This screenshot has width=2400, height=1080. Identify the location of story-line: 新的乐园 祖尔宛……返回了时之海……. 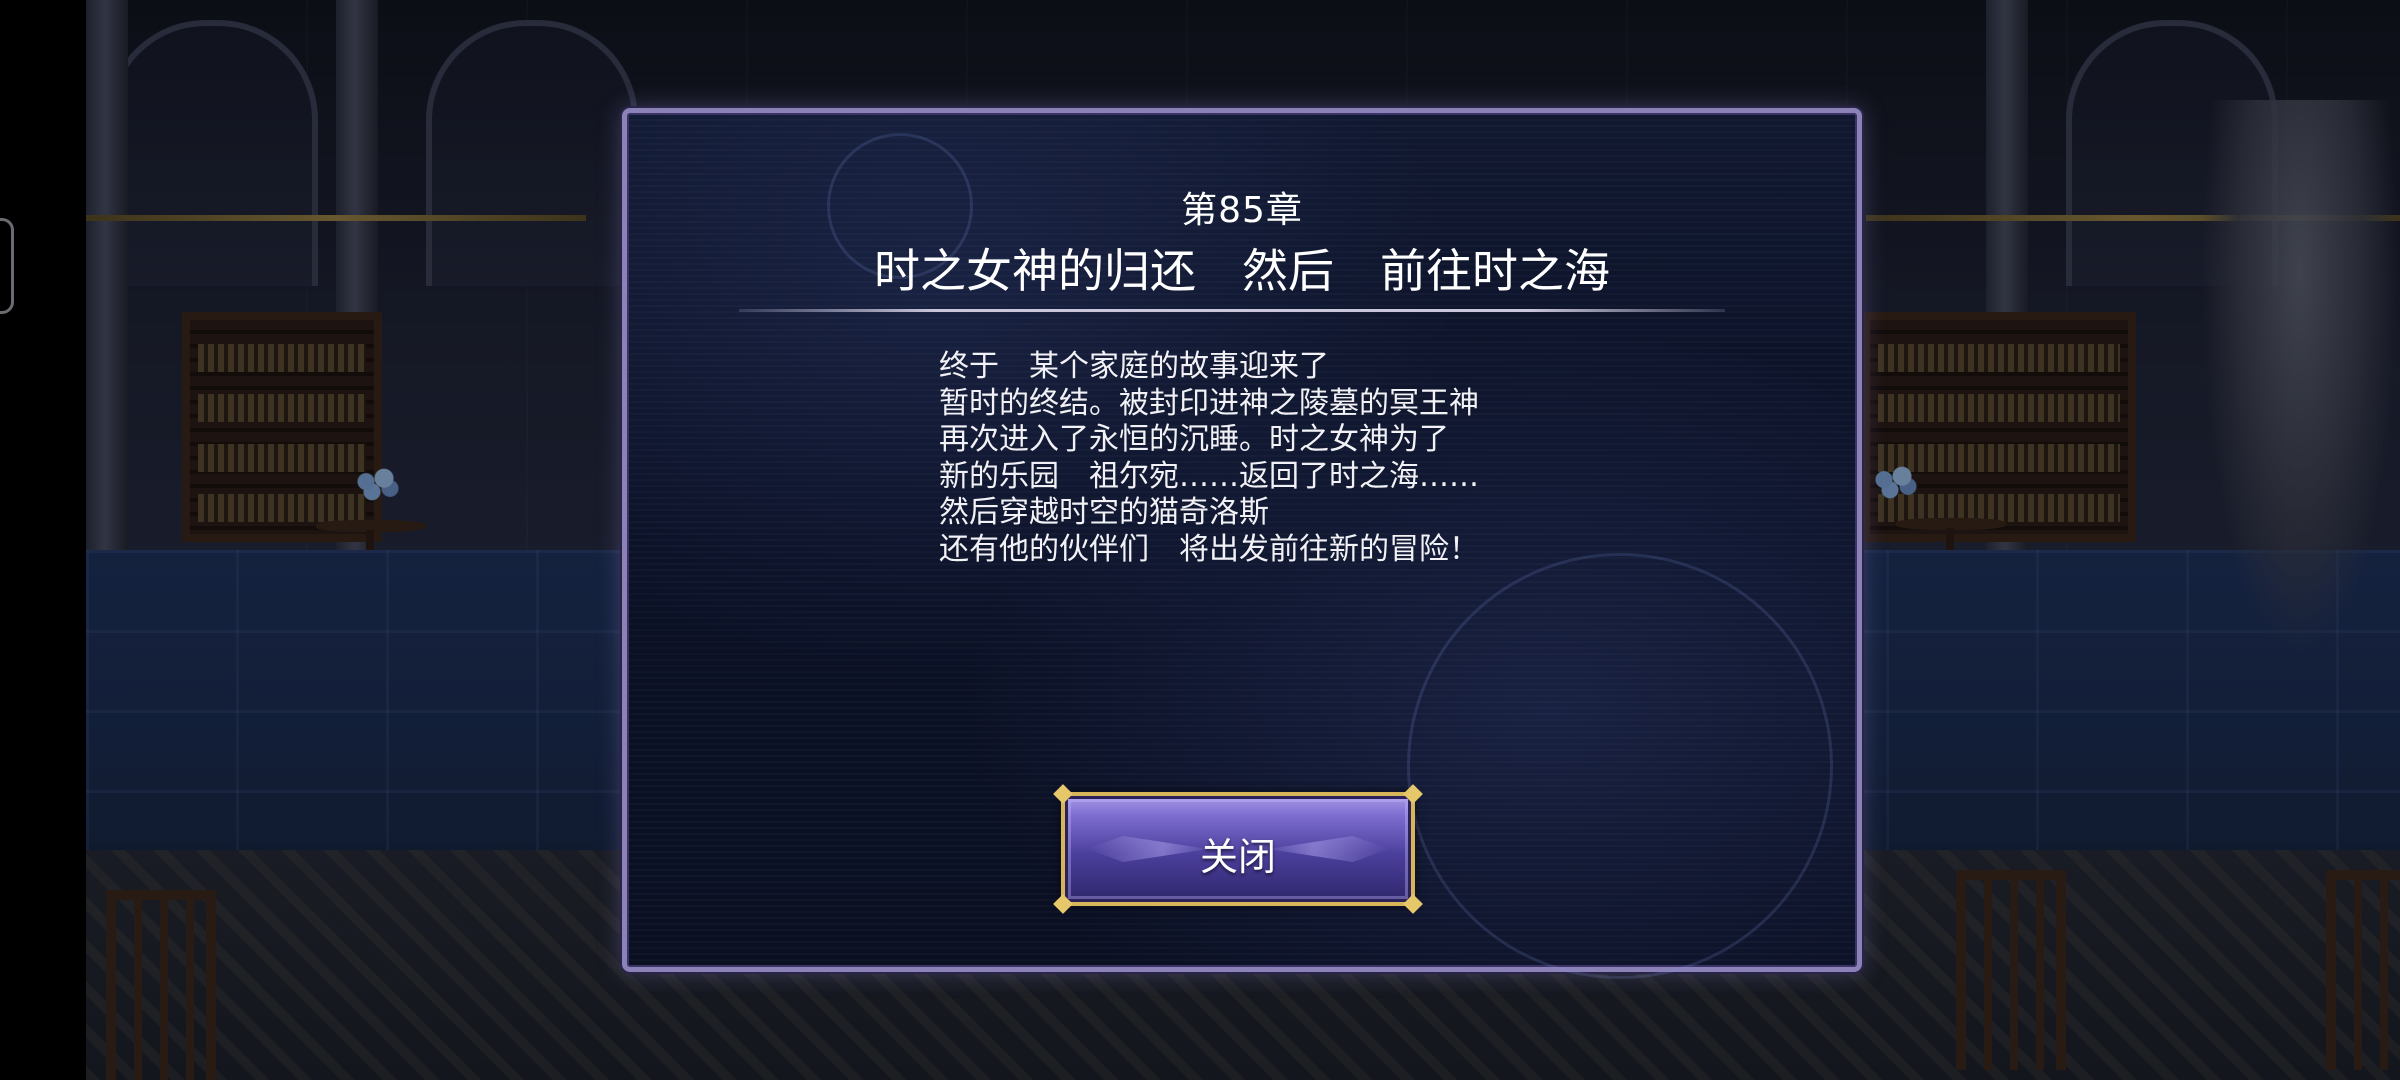
(1209, 476).